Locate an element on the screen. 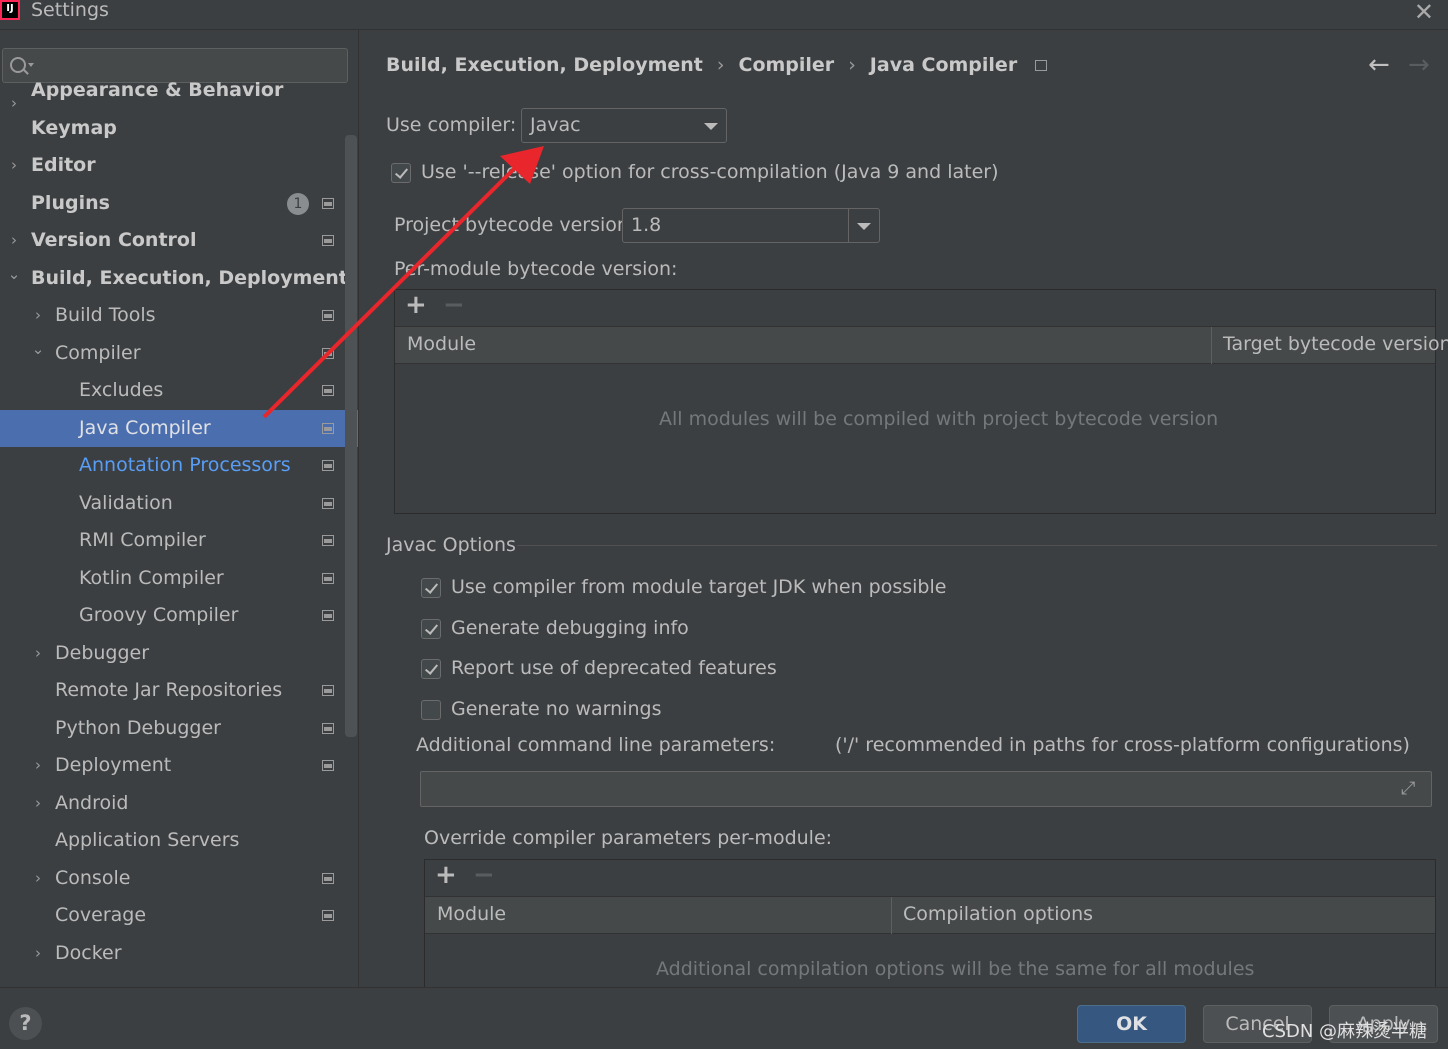 The height and width of the screenshot is (1049, 1448). sidebar-item-version-control: › Version Control is located at coordinates (172, 241).